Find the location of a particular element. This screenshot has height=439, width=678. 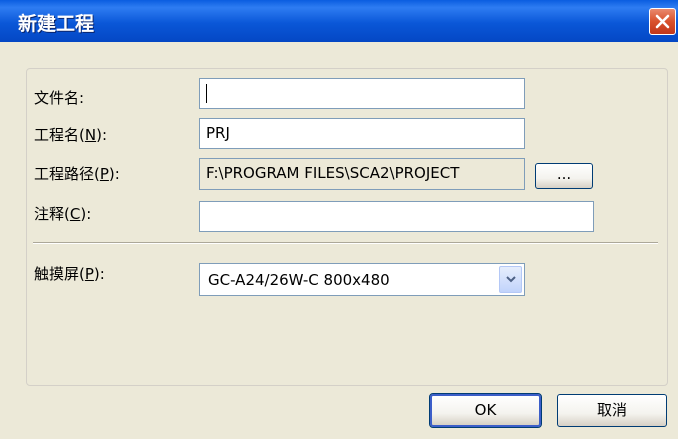

touchscreen-label: 触摸屏(P): is located at coordinates (69, 274).